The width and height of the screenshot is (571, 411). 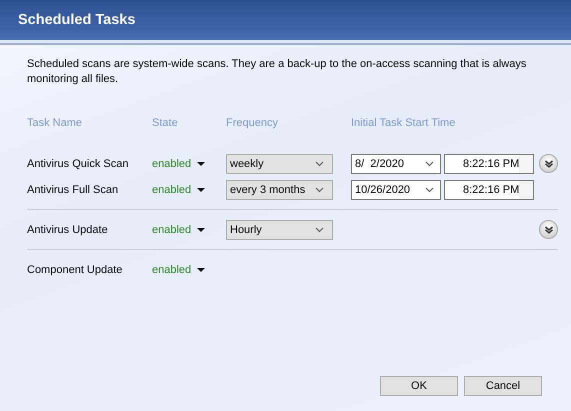 What do you see at coordinates (279, 164) in the screenshot?
I see `frequency-dropdown: weekly` at bounding box center [279, 164].